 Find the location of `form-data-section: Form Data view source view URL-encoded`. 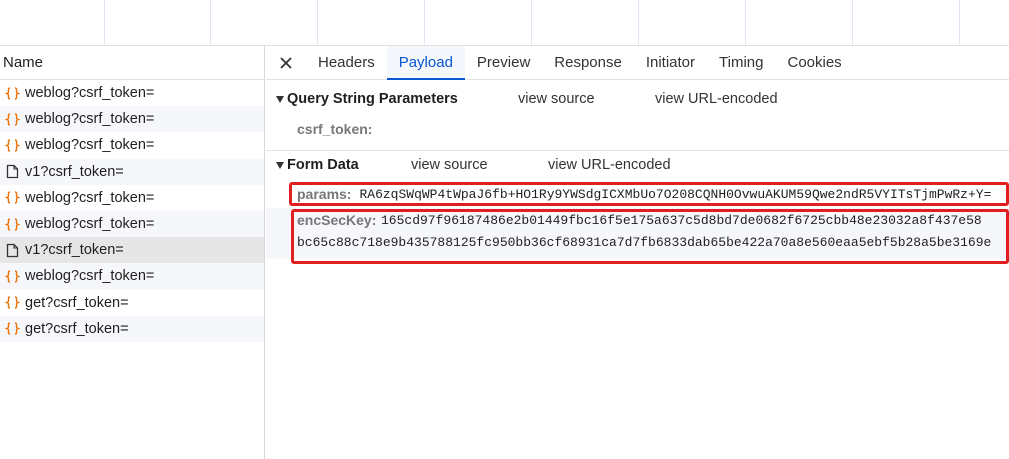

form-data-section: Form Data view source view URL-encoded is located at coordinates (637, 165).